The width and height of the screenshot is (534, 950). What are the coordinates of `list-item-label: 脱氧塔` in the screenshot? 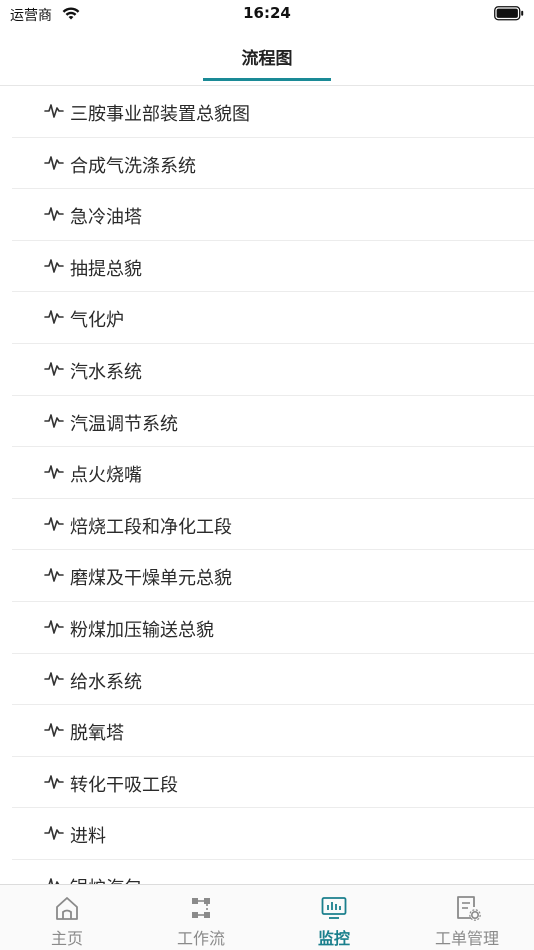 It's located at (97, 734).